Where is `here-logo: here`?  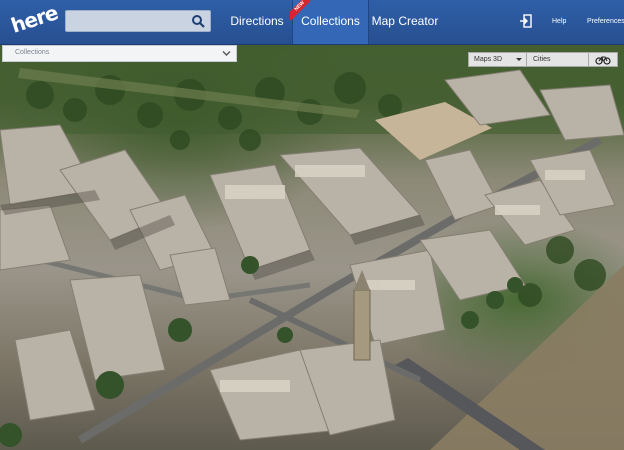 here-logo: here is located at coordinates (34, 21).